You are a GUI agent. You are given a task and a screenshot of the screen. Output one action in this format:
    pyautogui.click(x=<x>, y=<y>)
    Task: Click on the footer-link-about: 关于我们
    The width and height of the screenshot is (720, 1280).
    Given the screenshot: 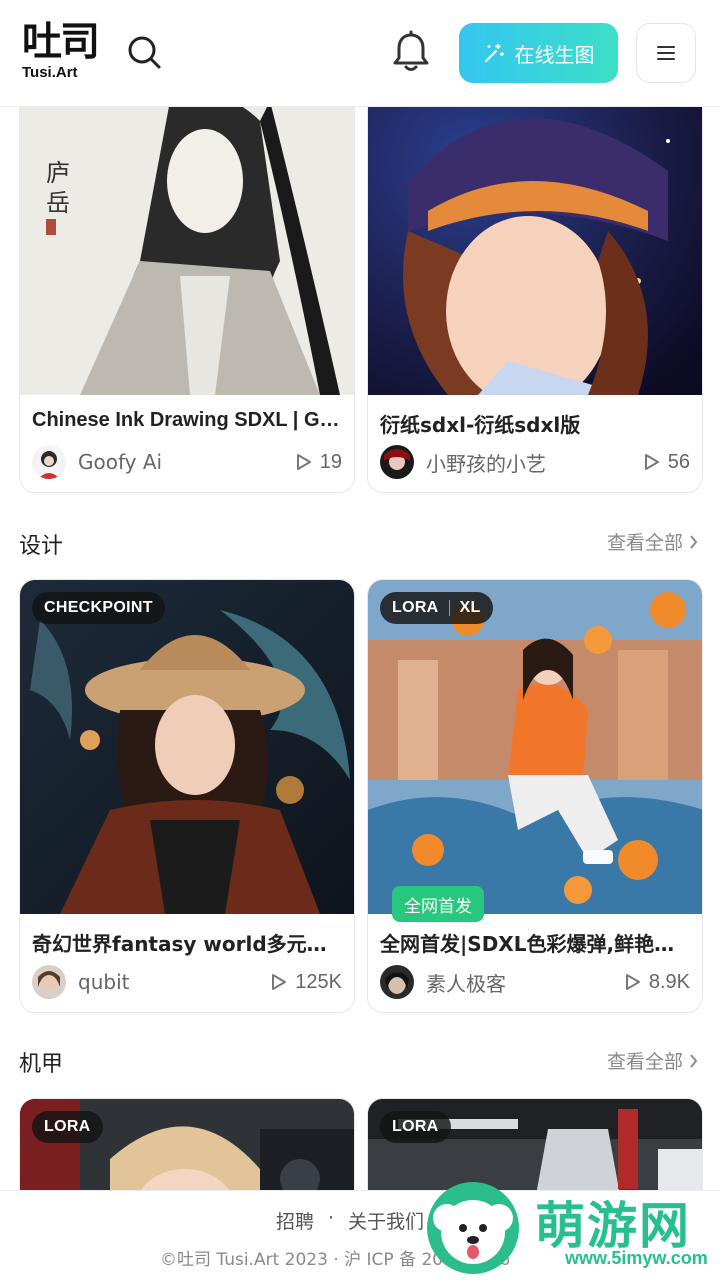 What is the action you would take?
    pyautogui.click(x=386, y=1220)
    